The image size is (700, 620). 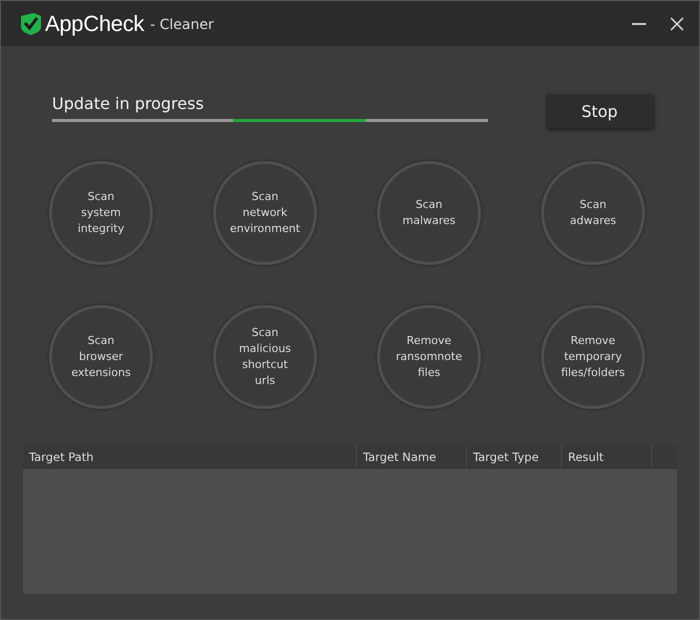 What do you see at coordinates (128, 104) in the screenshot?
I see `progress-label: Update in progress` at bounding box center [128, 104].